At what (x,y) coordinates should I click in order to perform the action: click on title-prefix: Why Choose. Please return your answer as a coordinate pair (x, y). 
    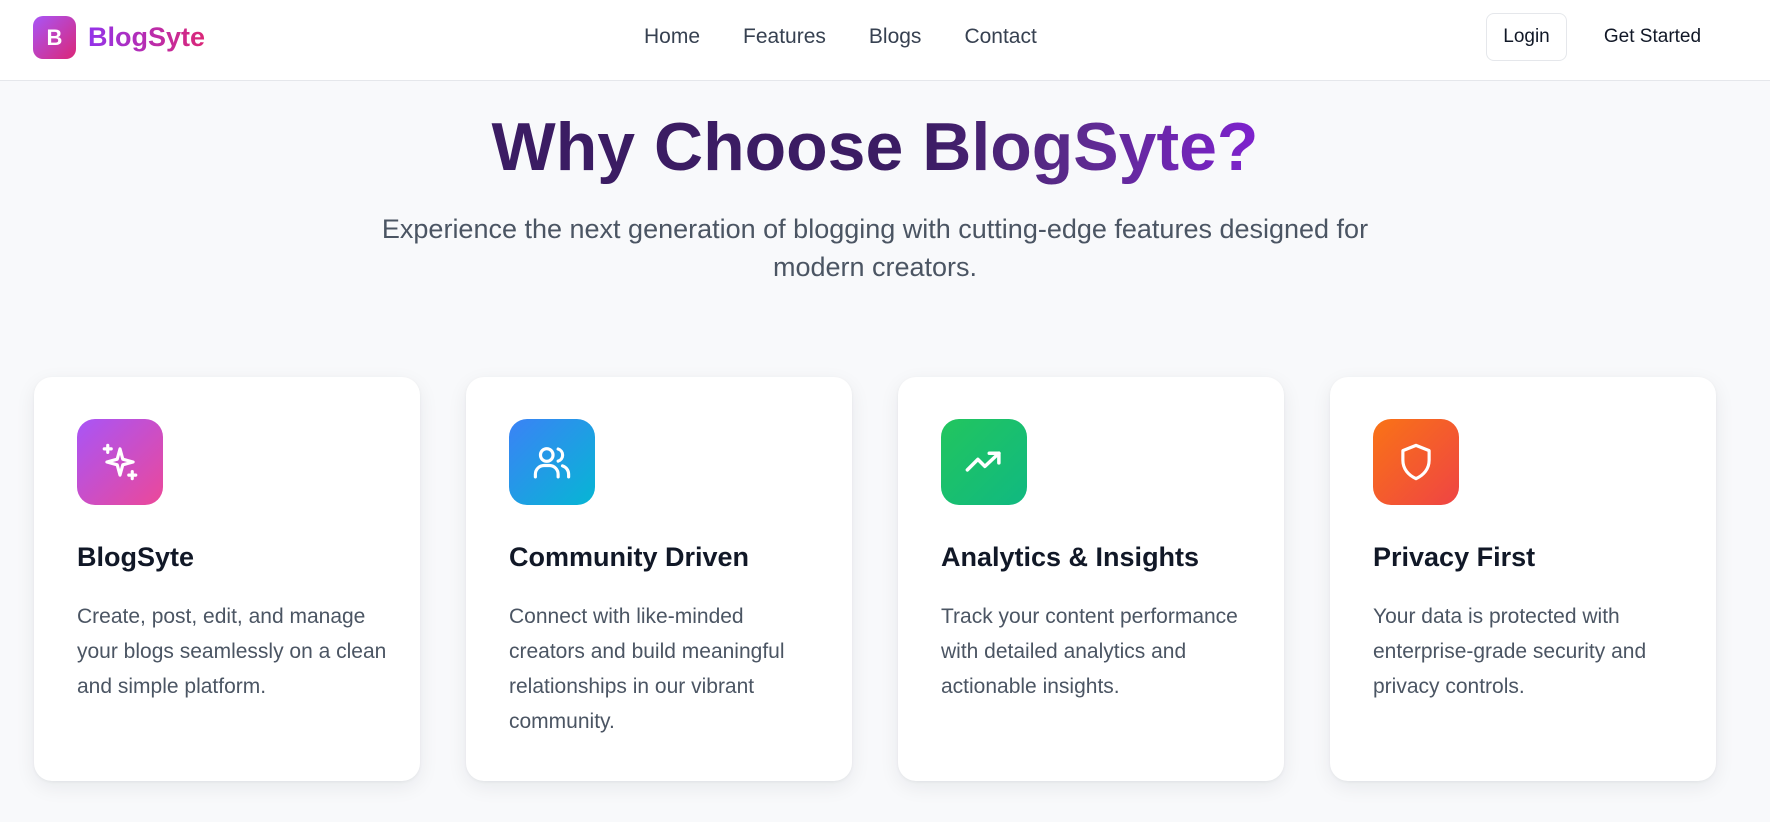
    Looking at the image, I should click on (707, 147).